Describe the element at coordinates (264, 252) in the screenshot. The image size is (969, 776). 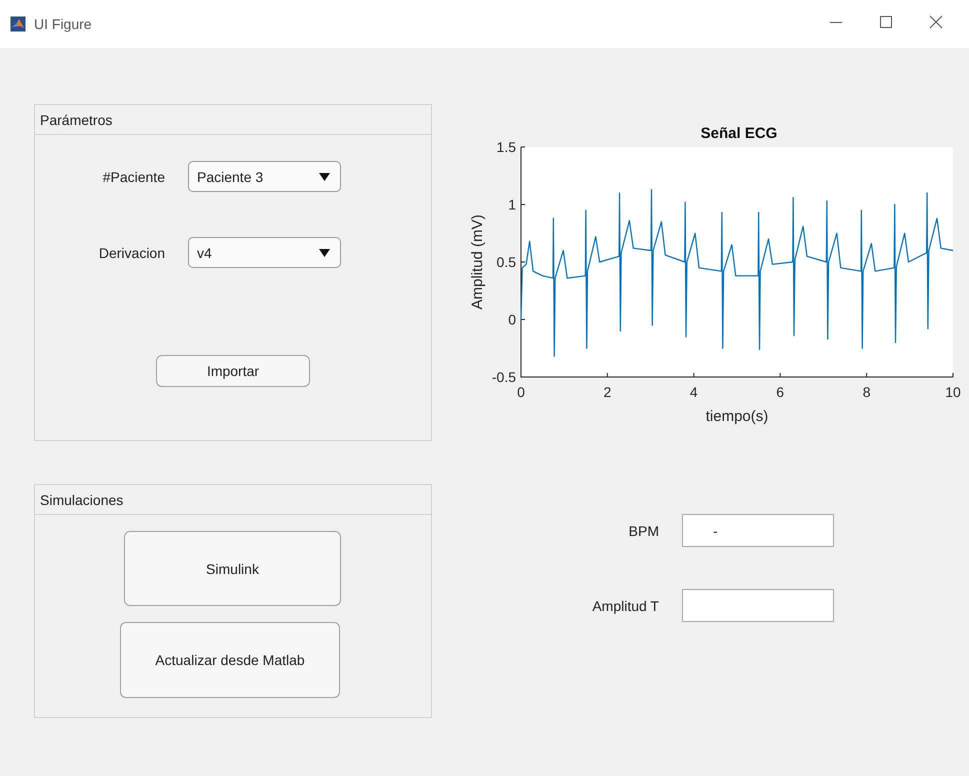
I see `dropdown: v4` at that location.